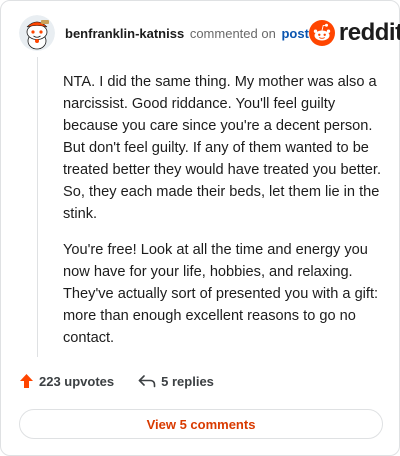 This screenshot has width=400, height=456. I want to click on replies-count: 5 replies, so click(187, 381).